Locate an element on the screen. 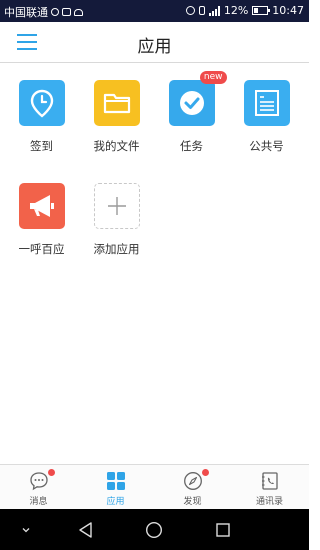 This screenshot has height=550, width=320. hide-keyboard-button is located at coordinates (26, 529).